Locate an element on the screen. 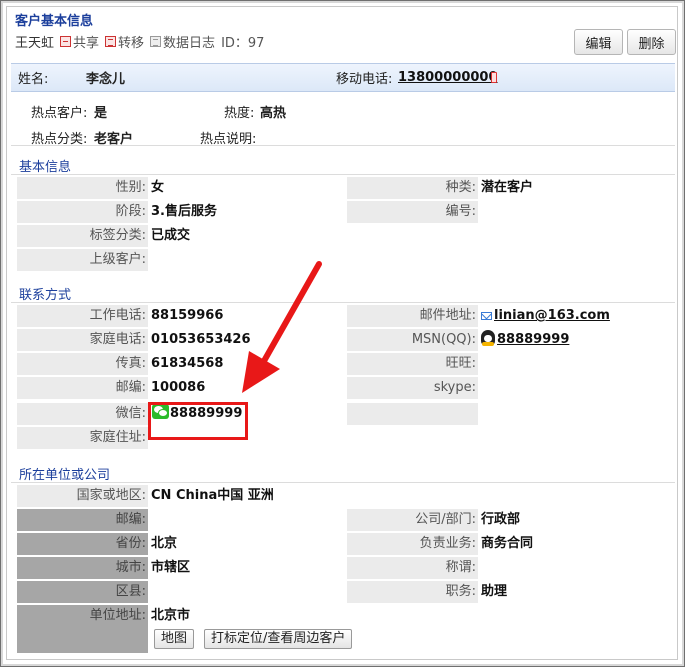 The width and height of the screenshot is (685, 667). province-value: 北京 is located at coordinates (164, 543).